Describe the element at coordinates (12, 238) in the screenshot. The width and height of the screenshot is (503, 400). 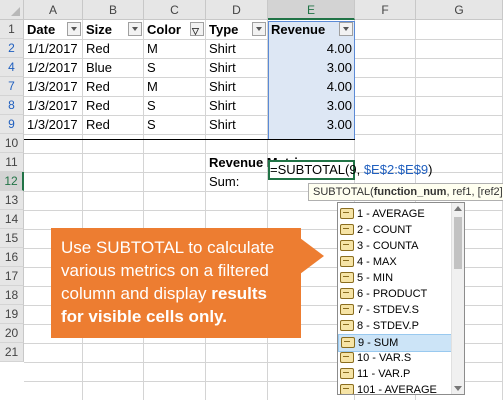
I see `row-header-15: 15` at that location.